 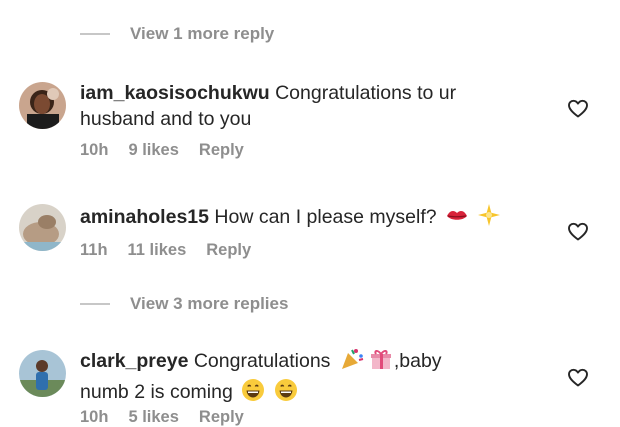 I want to click on comment-text: Congratulations, so click(x=262, y=361).